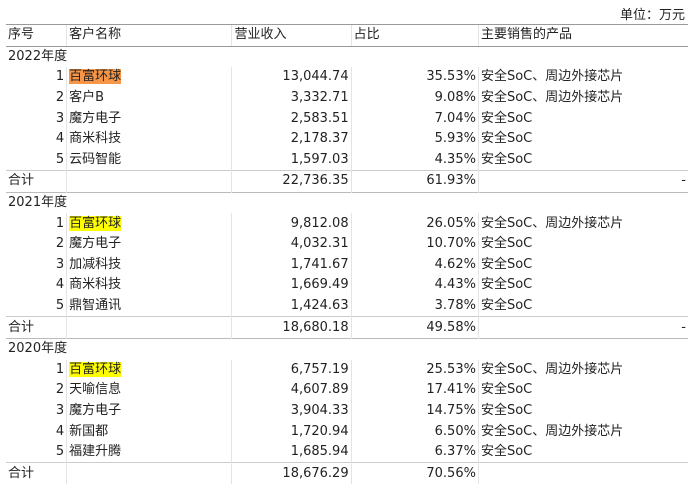 This screenshot has height=495, width=693. I want to click on table-row: 5 鼎智通讯 1,424.63 3.78% 安全SoC, so click(347, 306).